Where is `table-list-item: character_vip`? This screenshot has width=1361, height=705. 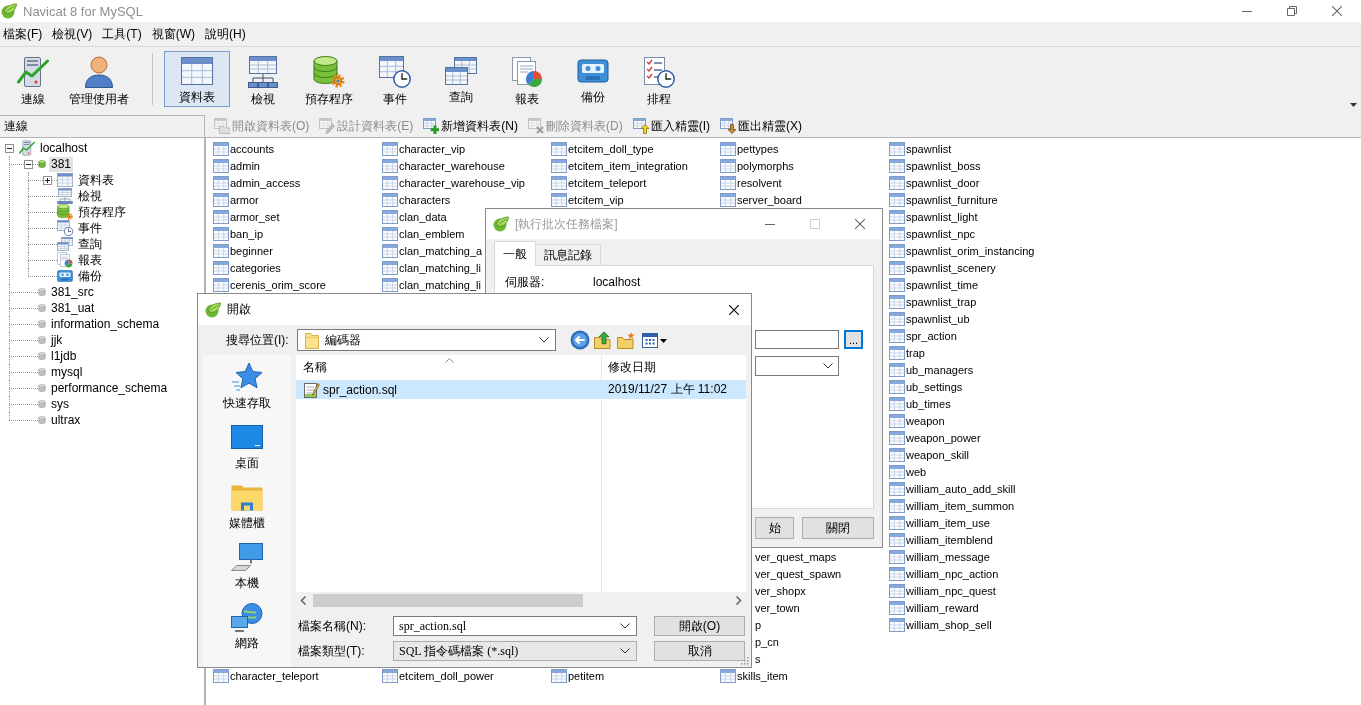 table-list-item: character_vip is located at coordinates (424, 148).